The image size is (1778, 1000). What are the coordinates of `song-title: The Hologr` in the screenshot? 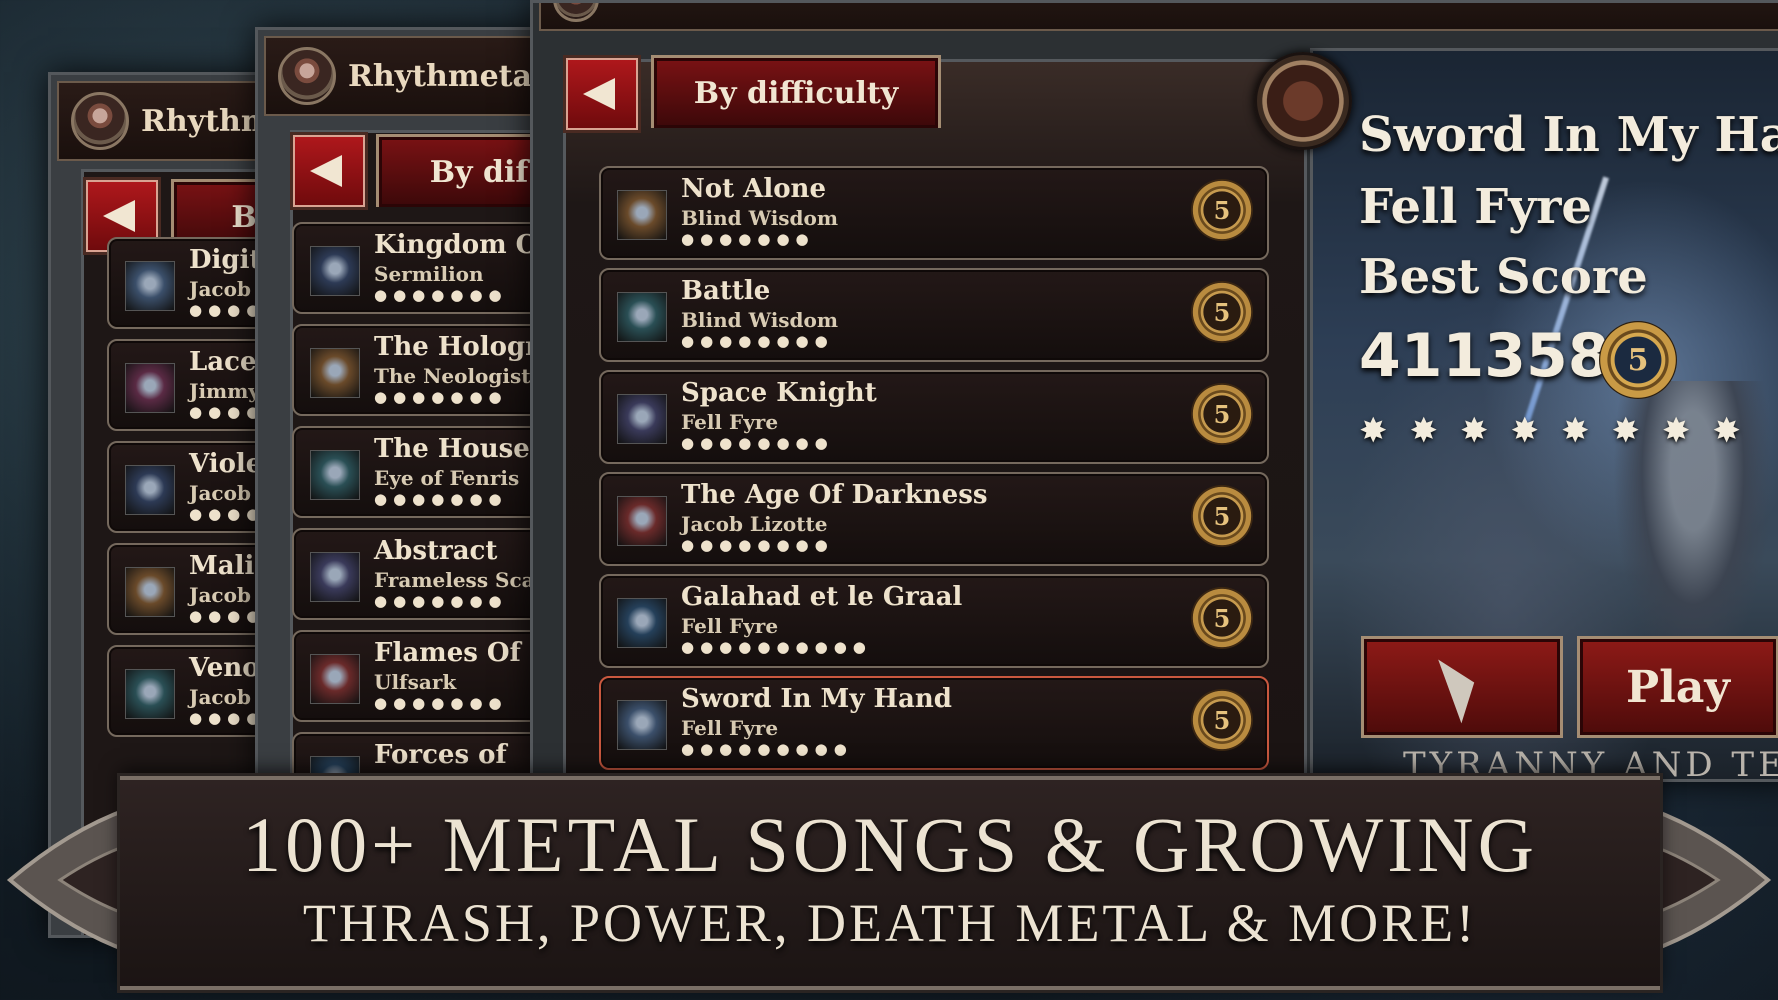 It's located at (456, 347).